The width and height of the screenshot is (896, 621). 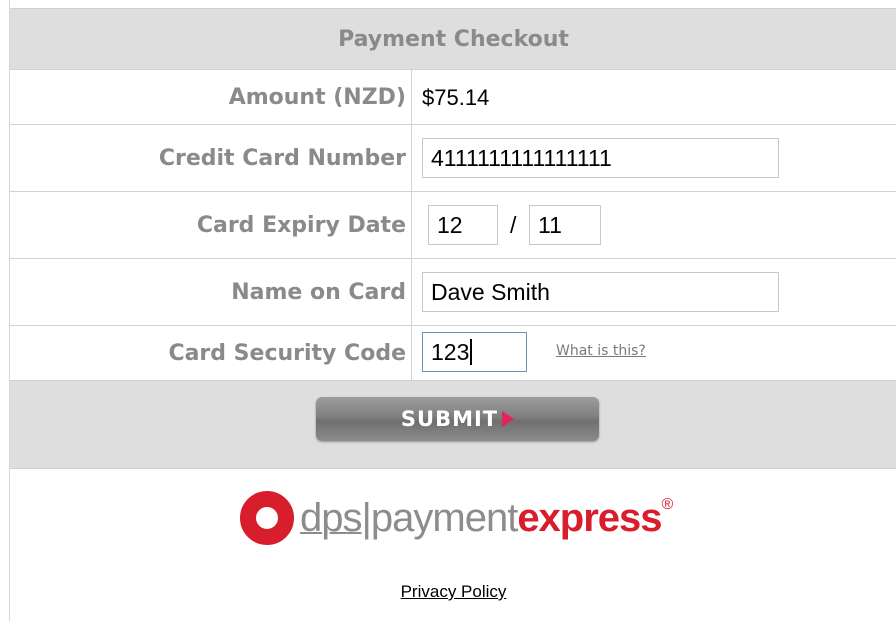 I want to click on submit-label: SUBMIT, so click(x=449, y=419).